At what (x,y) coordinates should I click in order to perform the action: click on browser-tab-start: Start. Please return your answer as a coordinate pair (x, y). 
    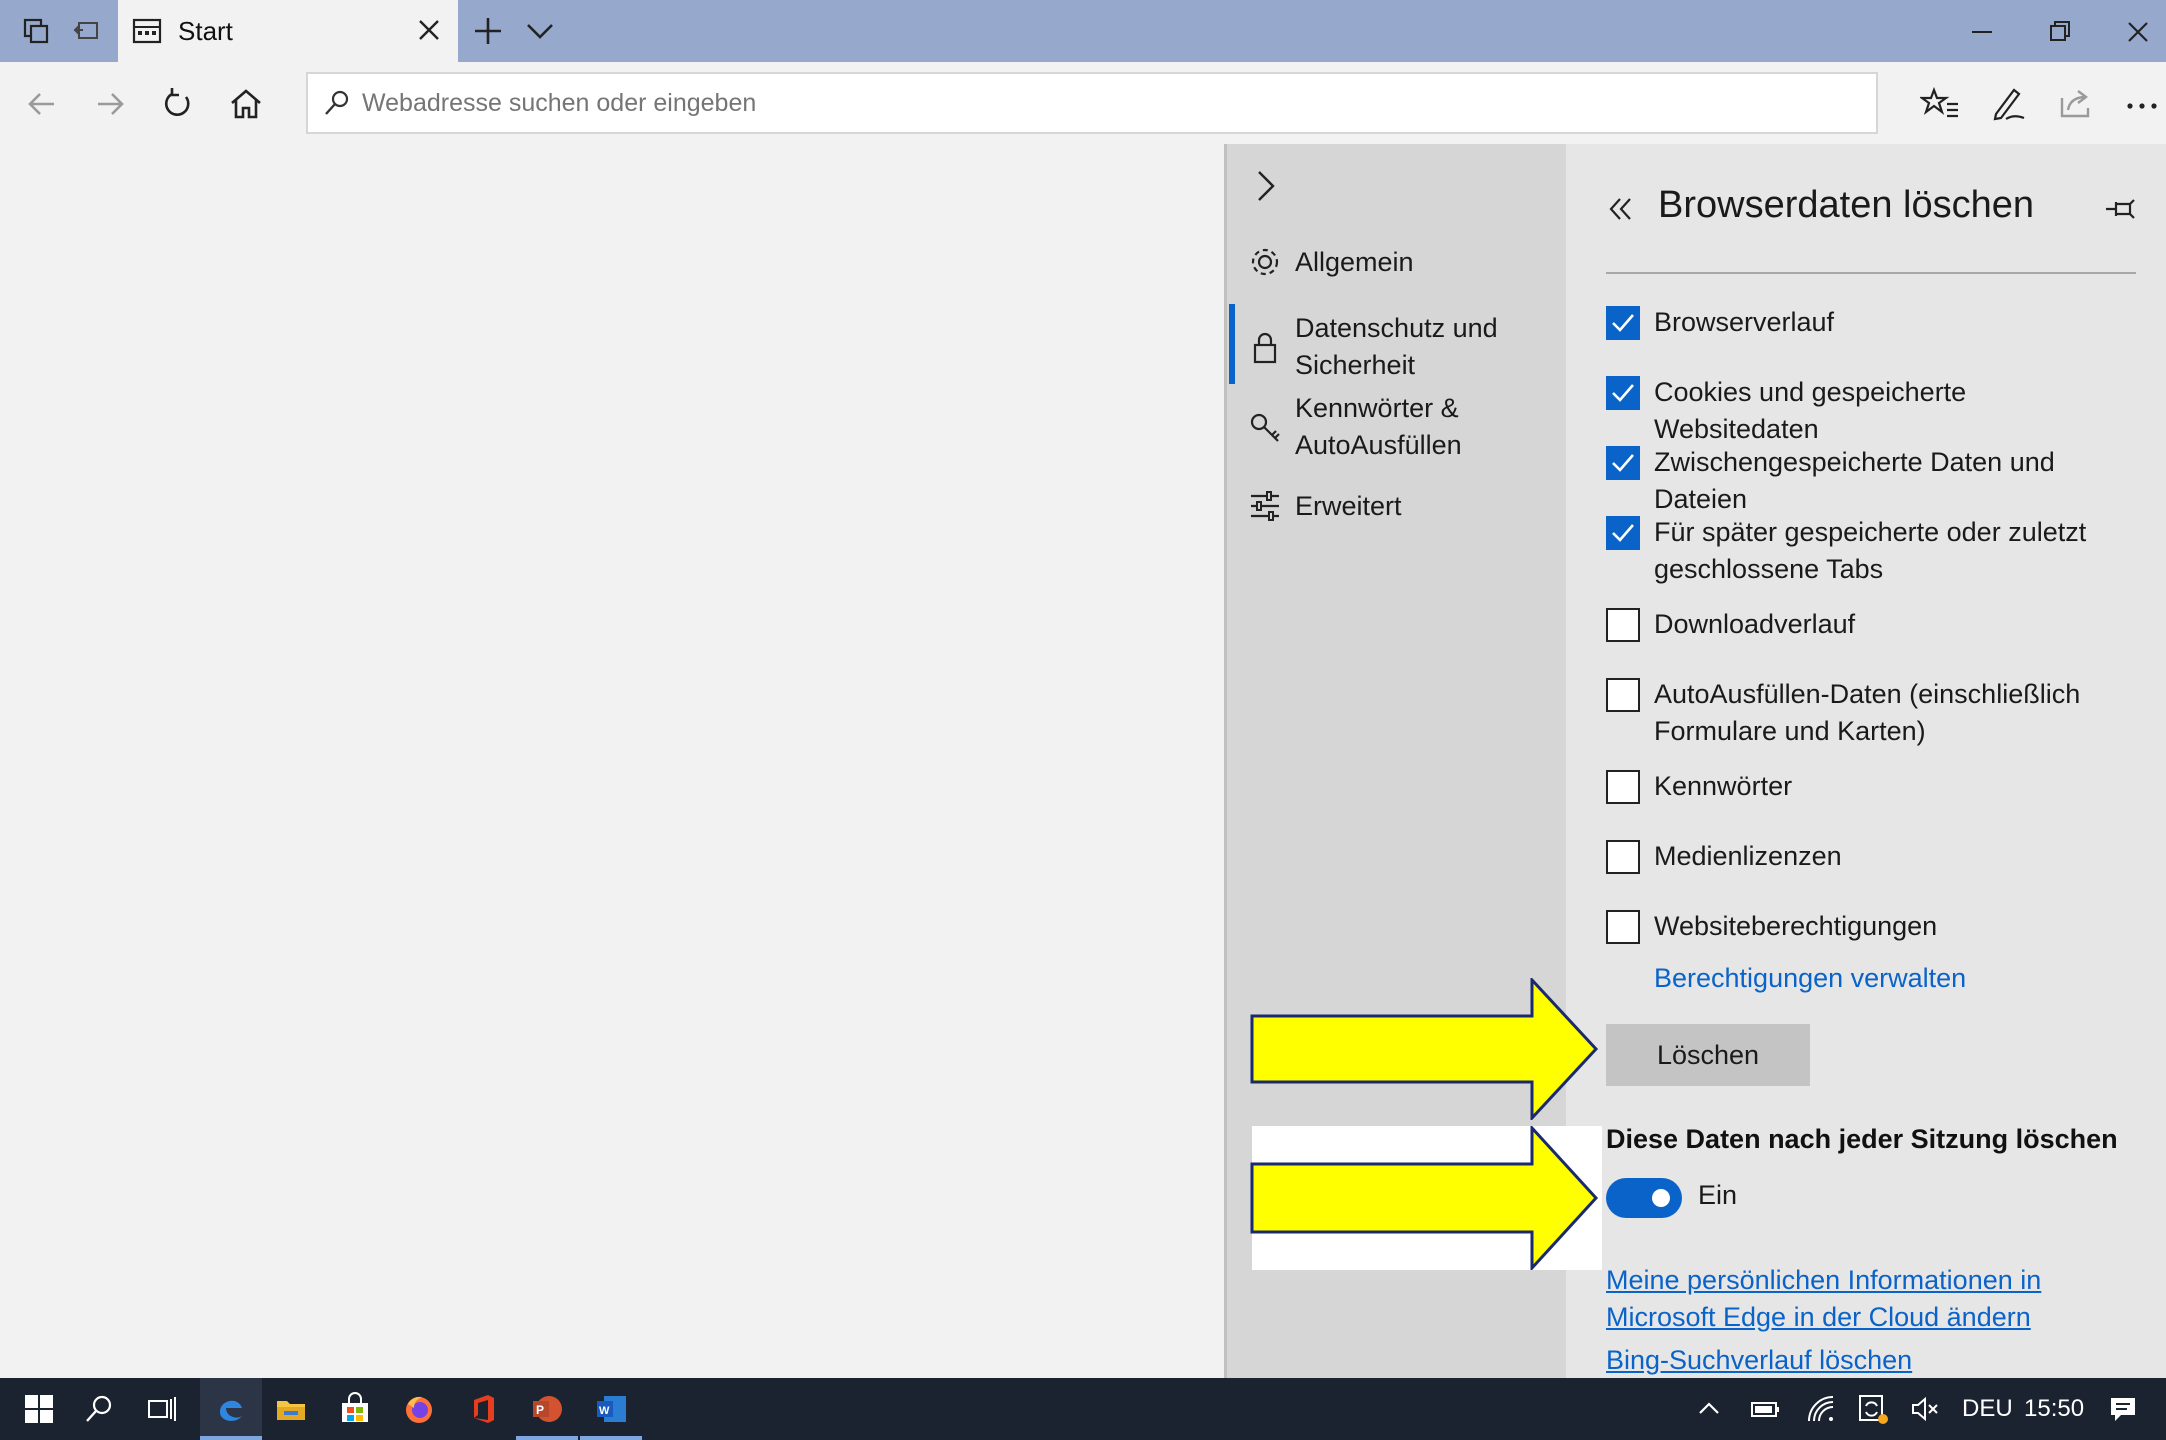
    Looking at the image, I should click on (288, 31).